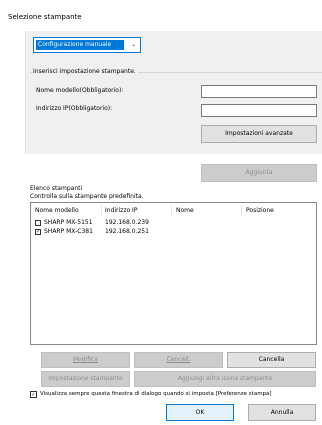  I want to click on printer-row: ✓ SHARP MX-C381 192.168.0.251, so click(175, 232).